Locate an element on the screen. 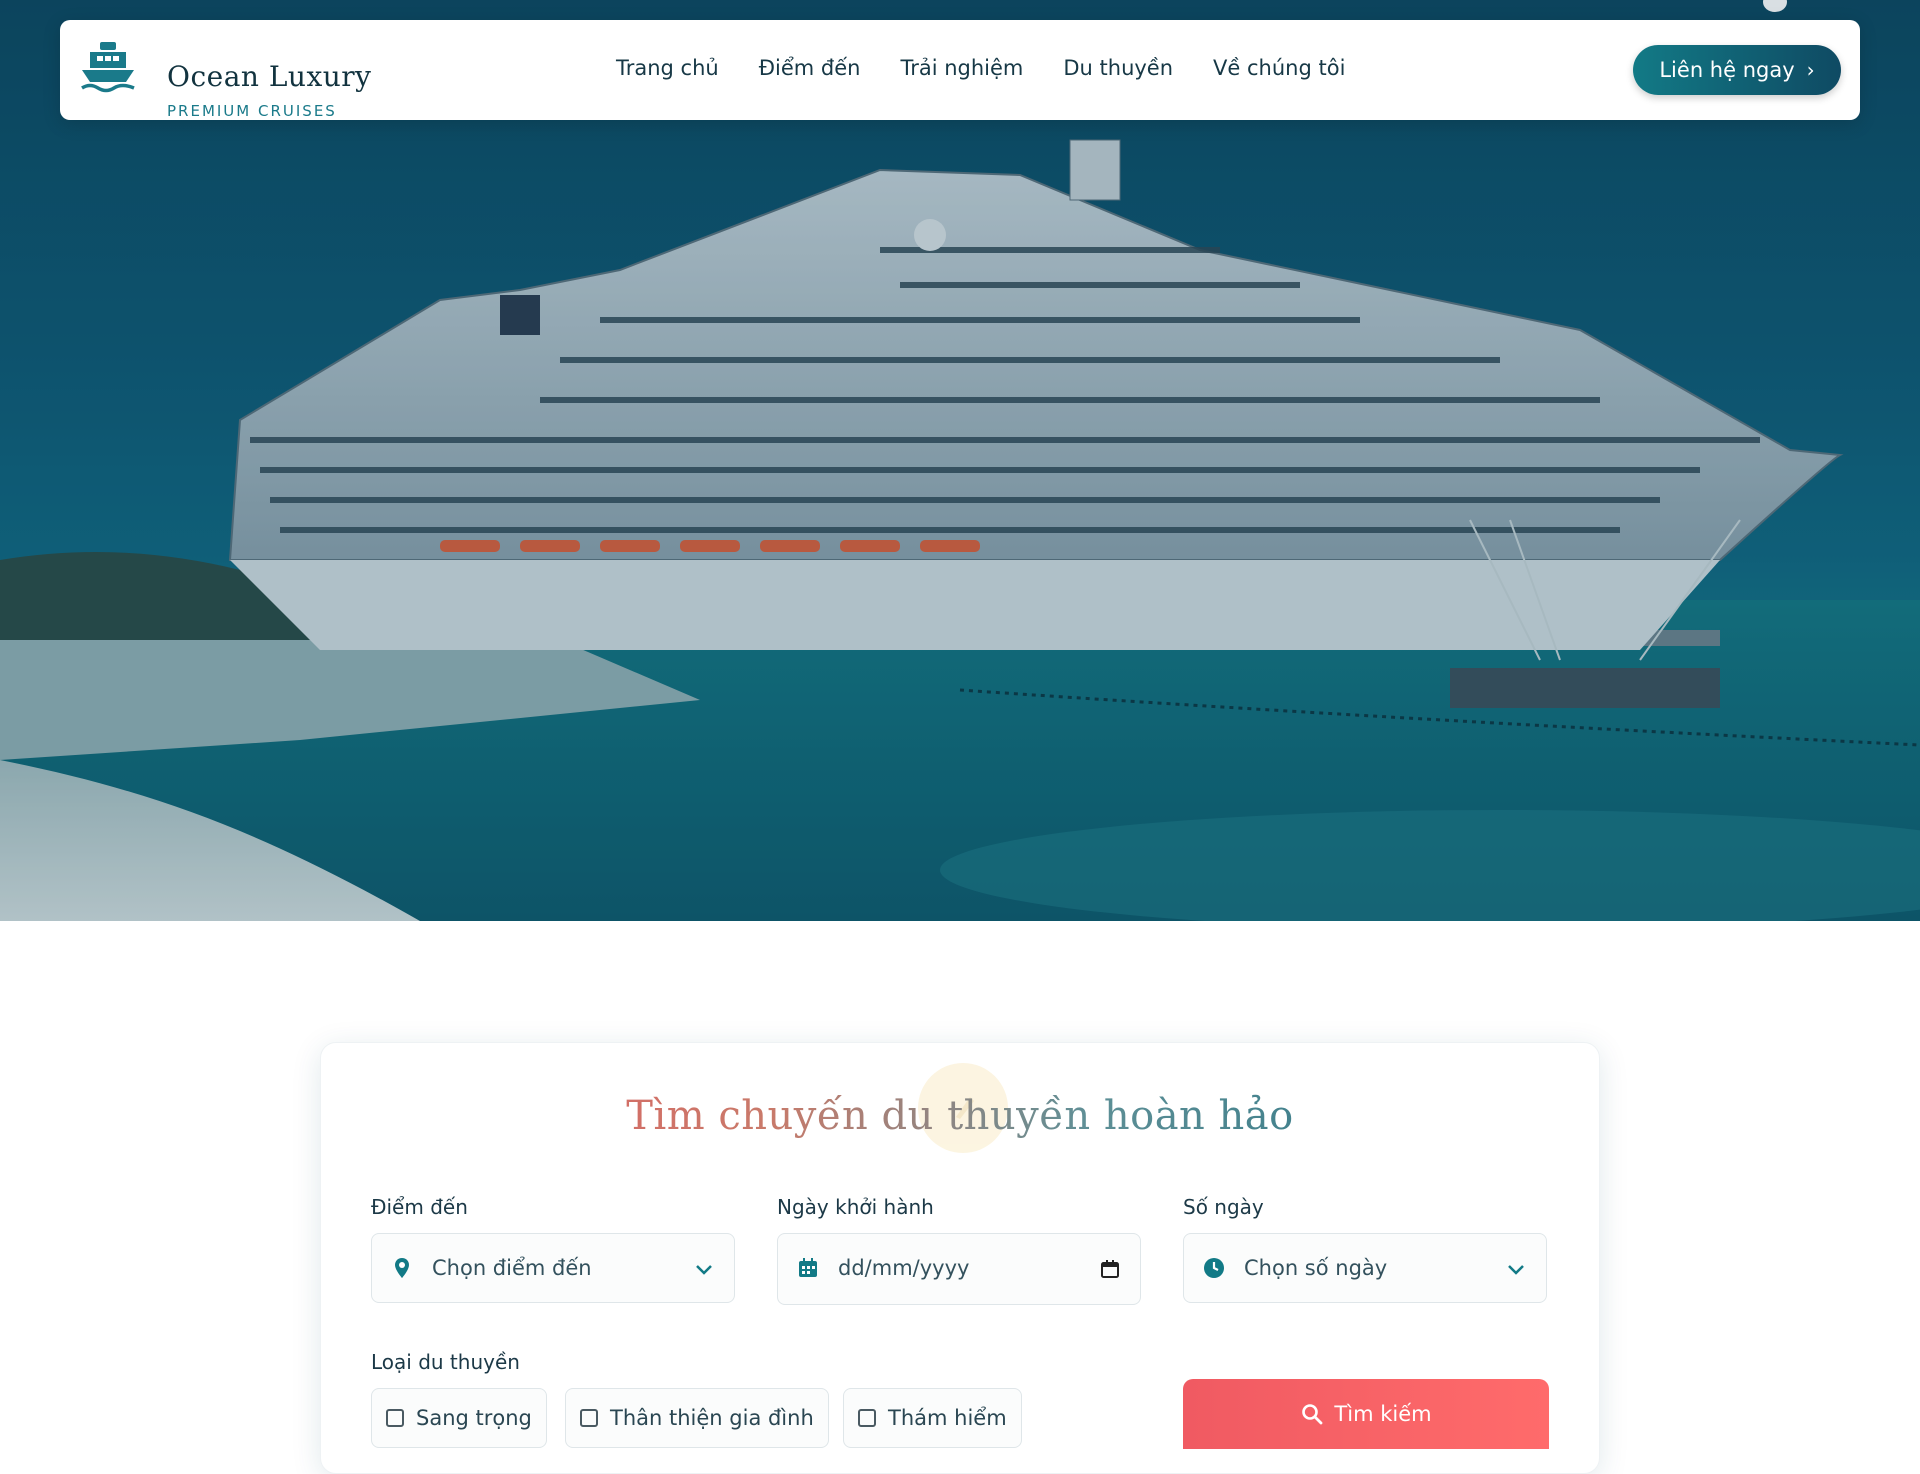 The image size is (1920, 1474). duration-select: Chọn số ngày is located at coordinates (1365, 1268).